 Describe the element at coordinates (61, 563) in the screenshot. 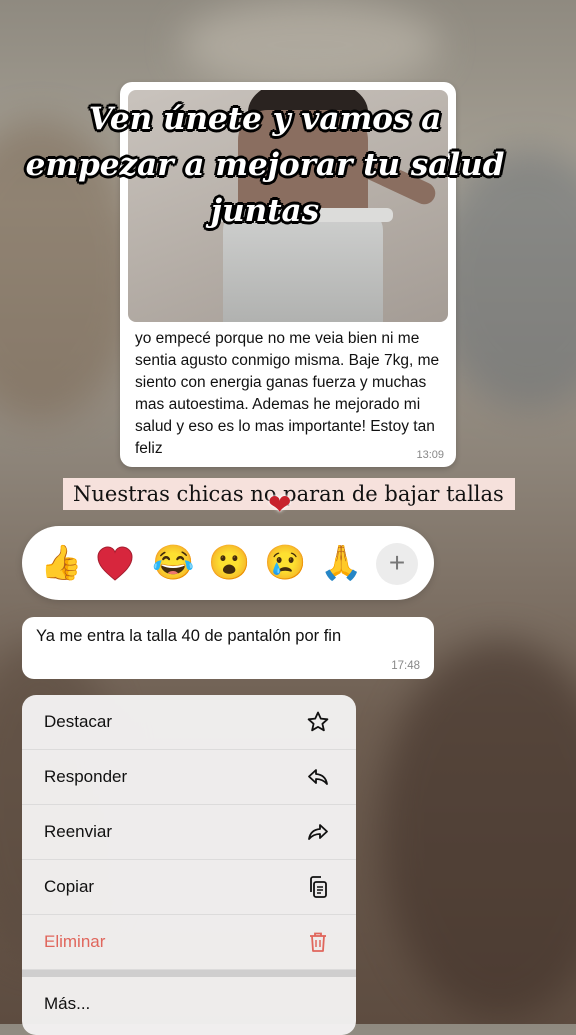

I see `thumbs-up-reaction-icon: 👍` at that location.